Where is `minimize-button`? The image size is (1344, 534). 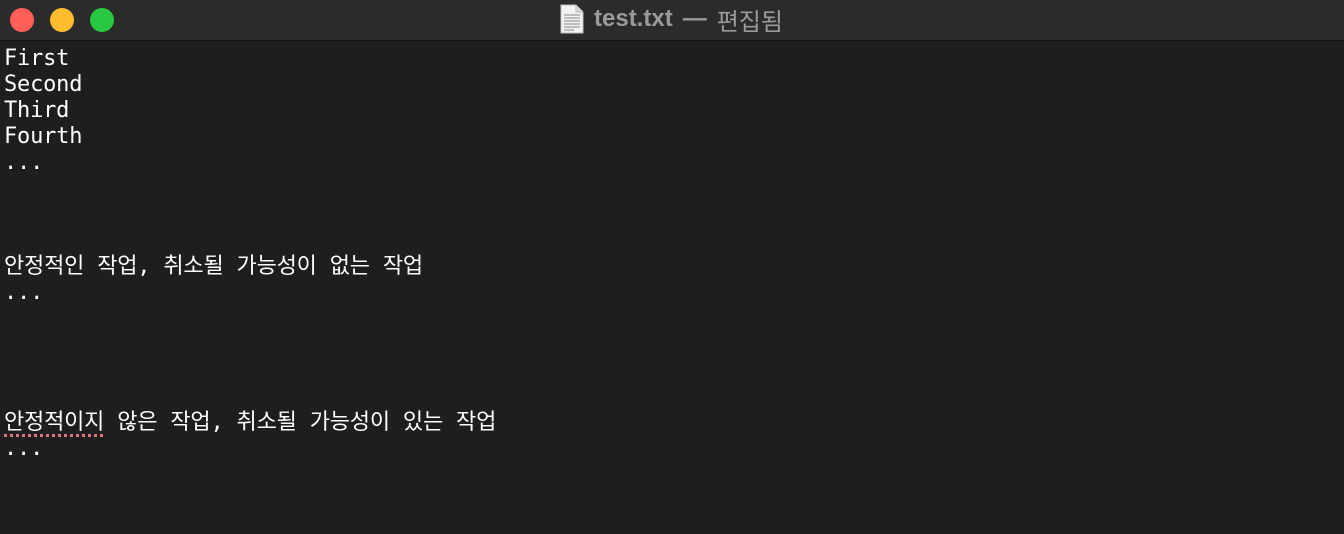
minimize-button is located at coordinates (62, 20).